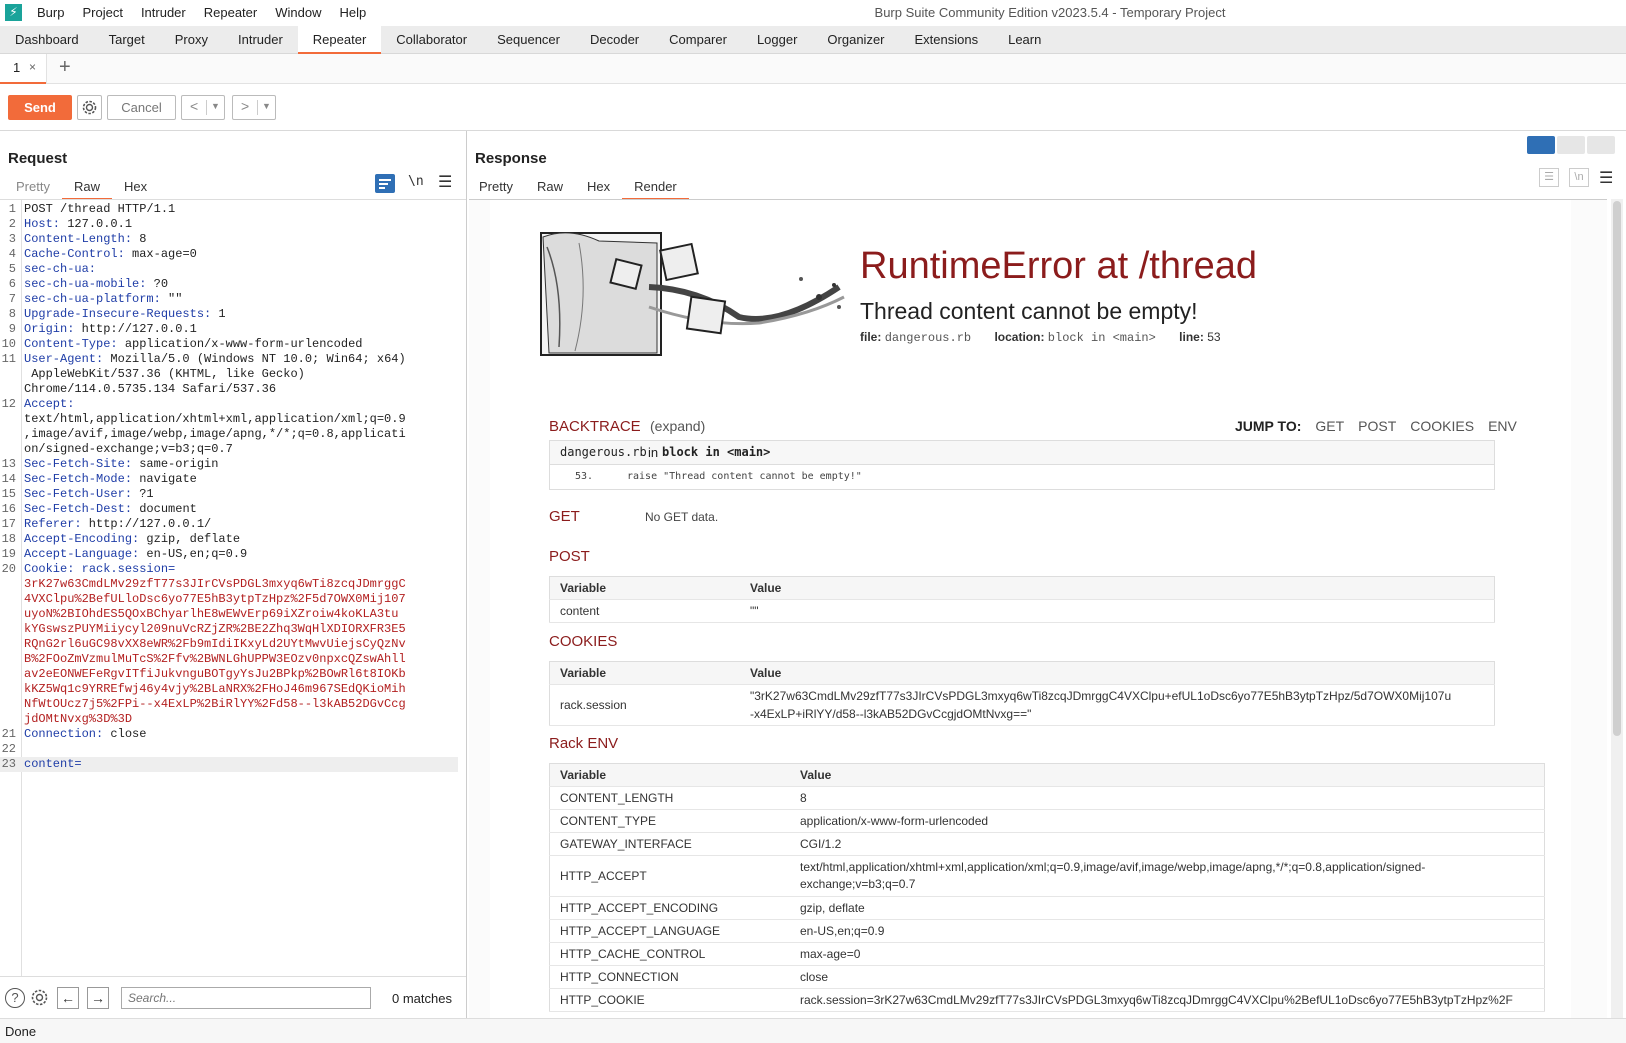  Describe the element at coordinates (229, 254) in the screenshot. I see `code-line: 4 Cache-Control: max-age=0` at that location.